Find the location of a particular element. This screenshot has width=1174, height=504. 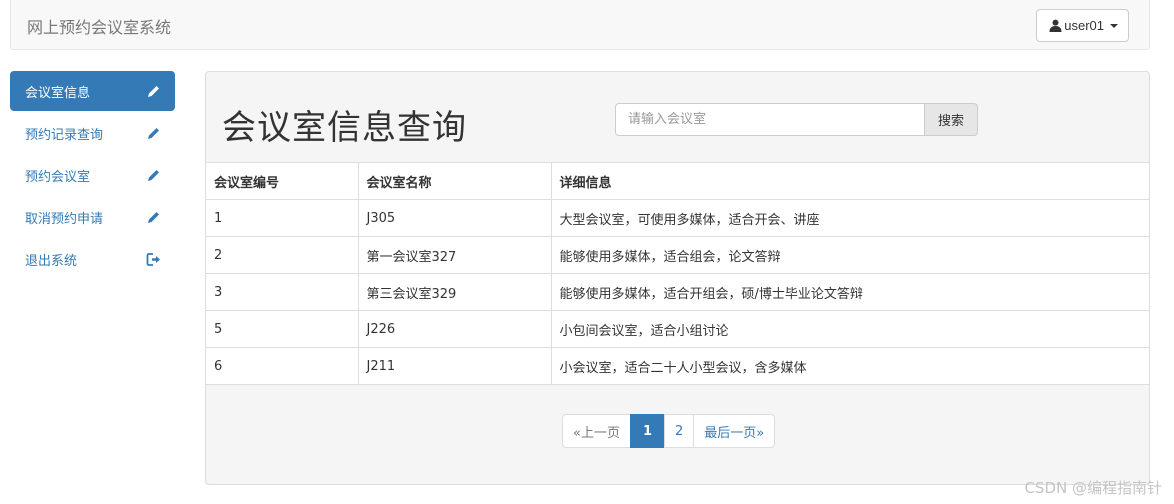

sidebar-nav: 会议室信息 预约记录查询 预约会议室 取消预约申请 退出系统 is located at coordinates (92, 176).